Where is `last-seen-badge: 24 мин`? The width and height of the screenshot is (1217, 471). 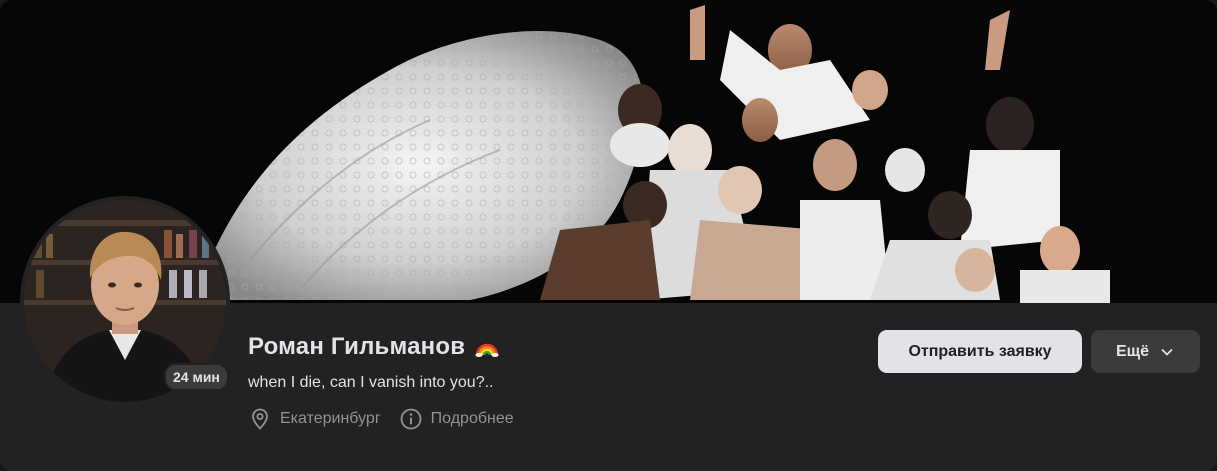 last-seen-badge: 24 мин is located at coordinates (196, 377).